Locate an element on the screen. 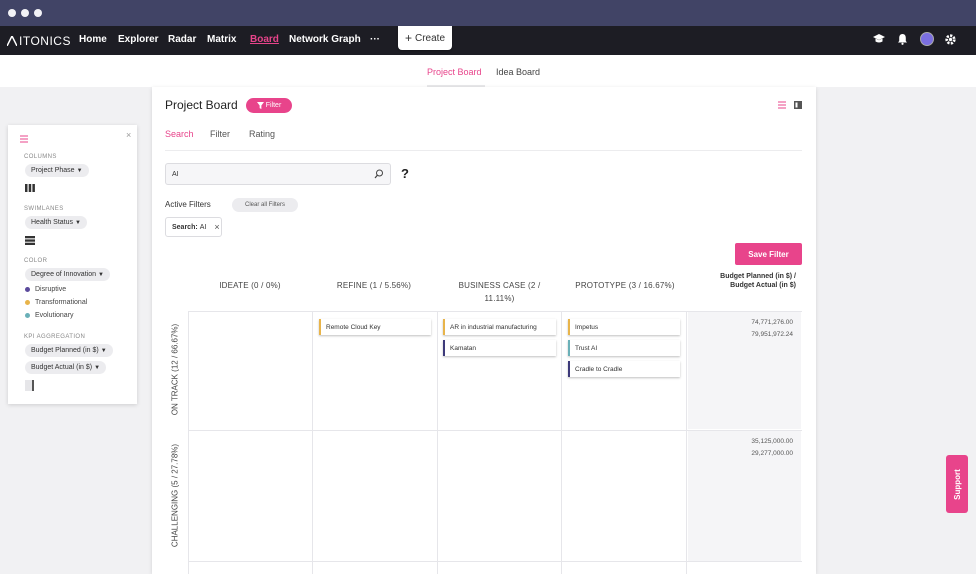 The height and width of the screenshot is (574, 976). nav-more: ··· is located at coordinates (375, 39).